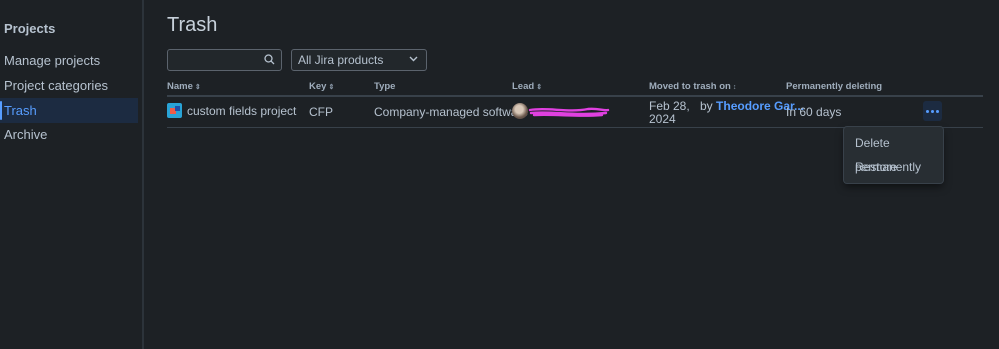 This screenshot has width=999, height=349. I want to click on column-header-key: Key ⇕, so click(321, 86).